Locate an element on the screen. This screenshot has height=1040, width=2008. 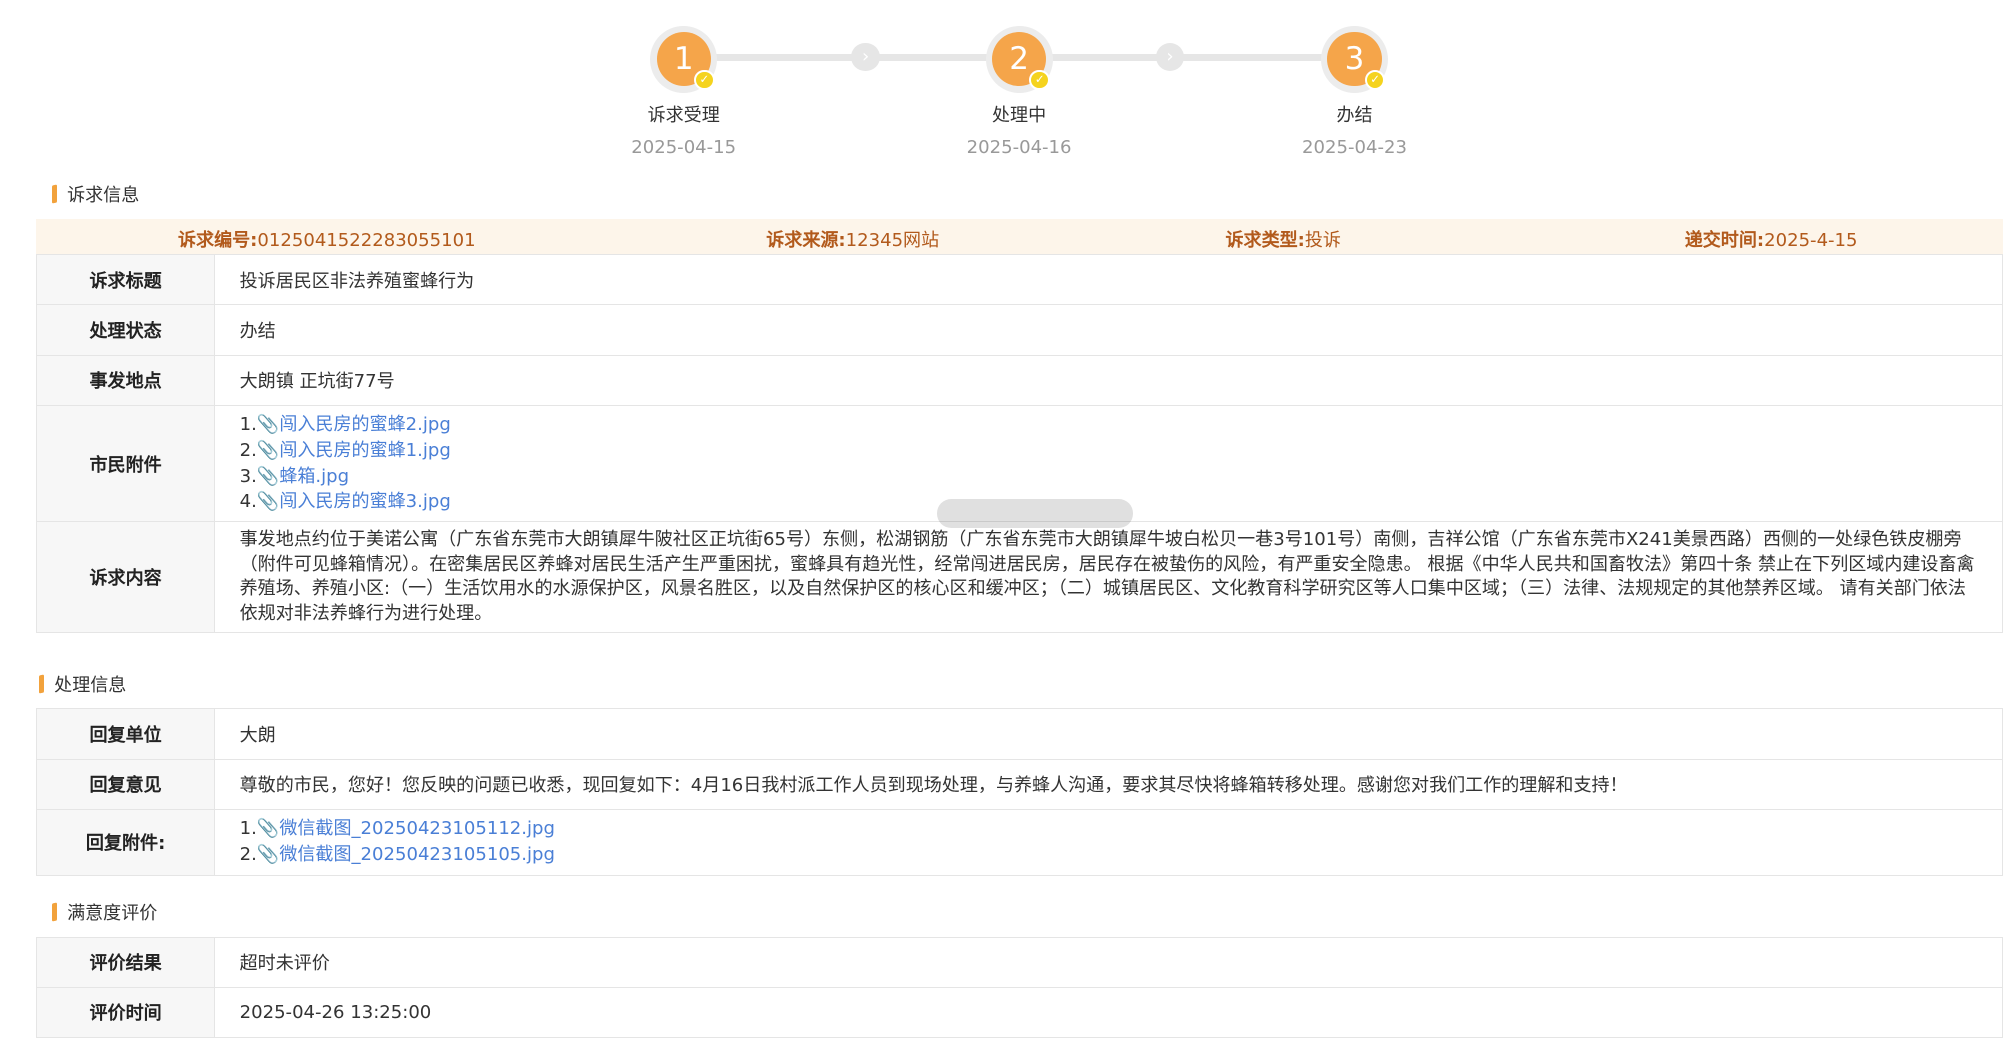
meta-key: 诉求编号: is located at coordinates (218, 240).